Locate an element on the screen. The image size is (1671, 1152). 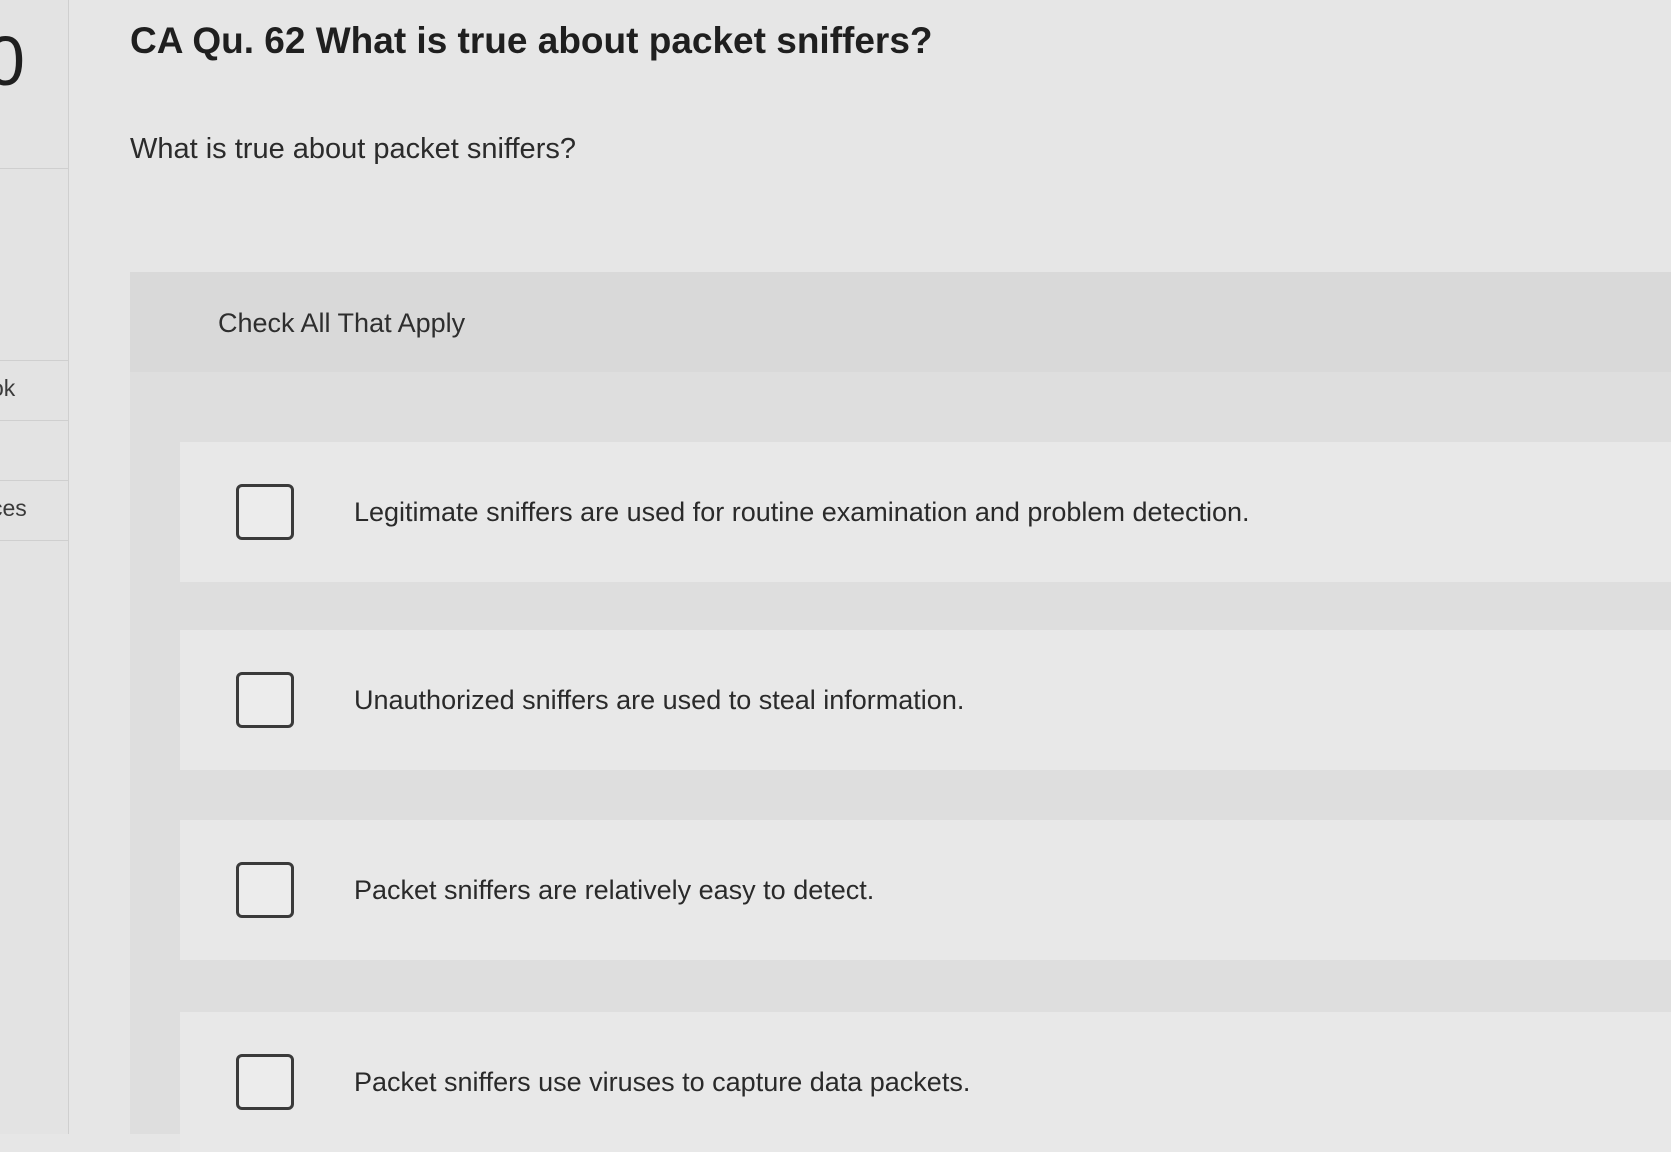
question-counter: 0 is located at coordinates (12, 61).